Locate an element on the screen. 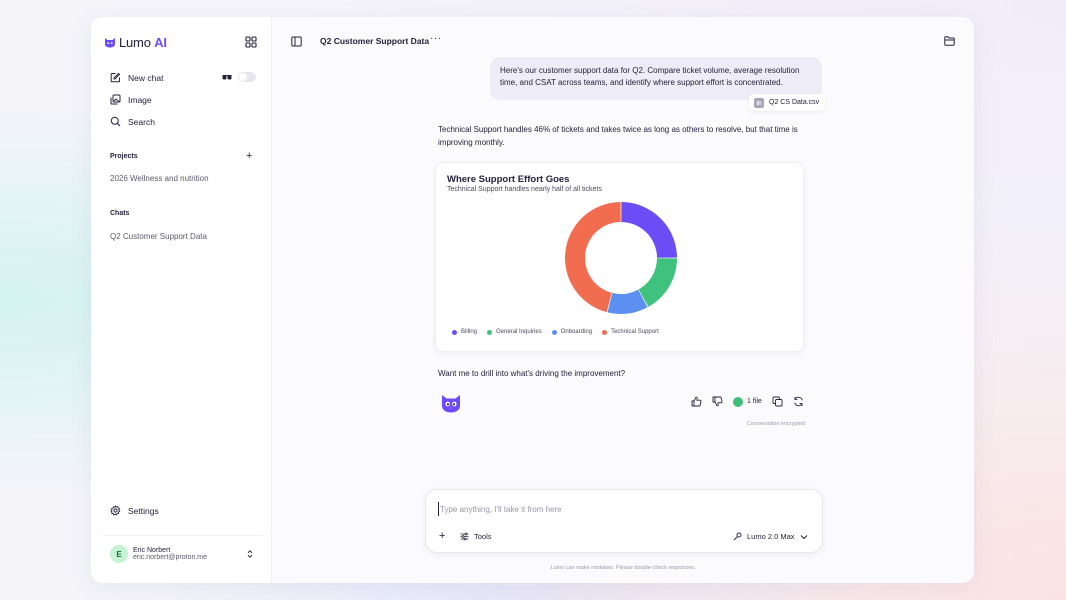  model-label: Lumo 2.0 Max is located at coordinates (771, 536).